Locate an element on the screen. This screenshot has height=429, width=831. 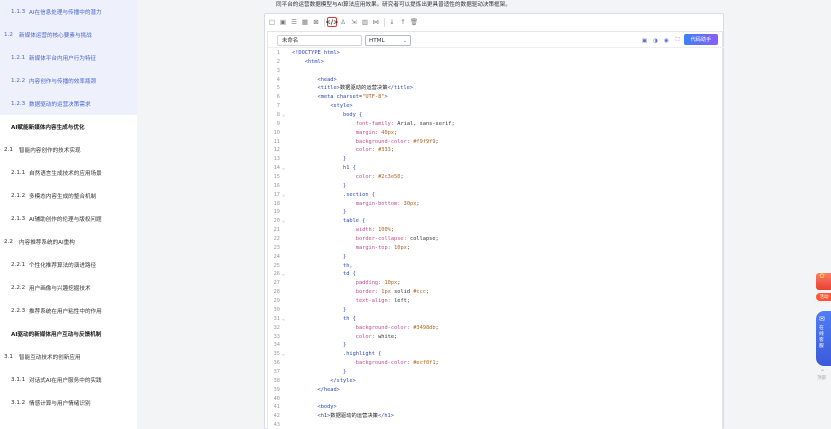
code-line: 35 ⌄ .highlight { is located at coordinates (496, 354).